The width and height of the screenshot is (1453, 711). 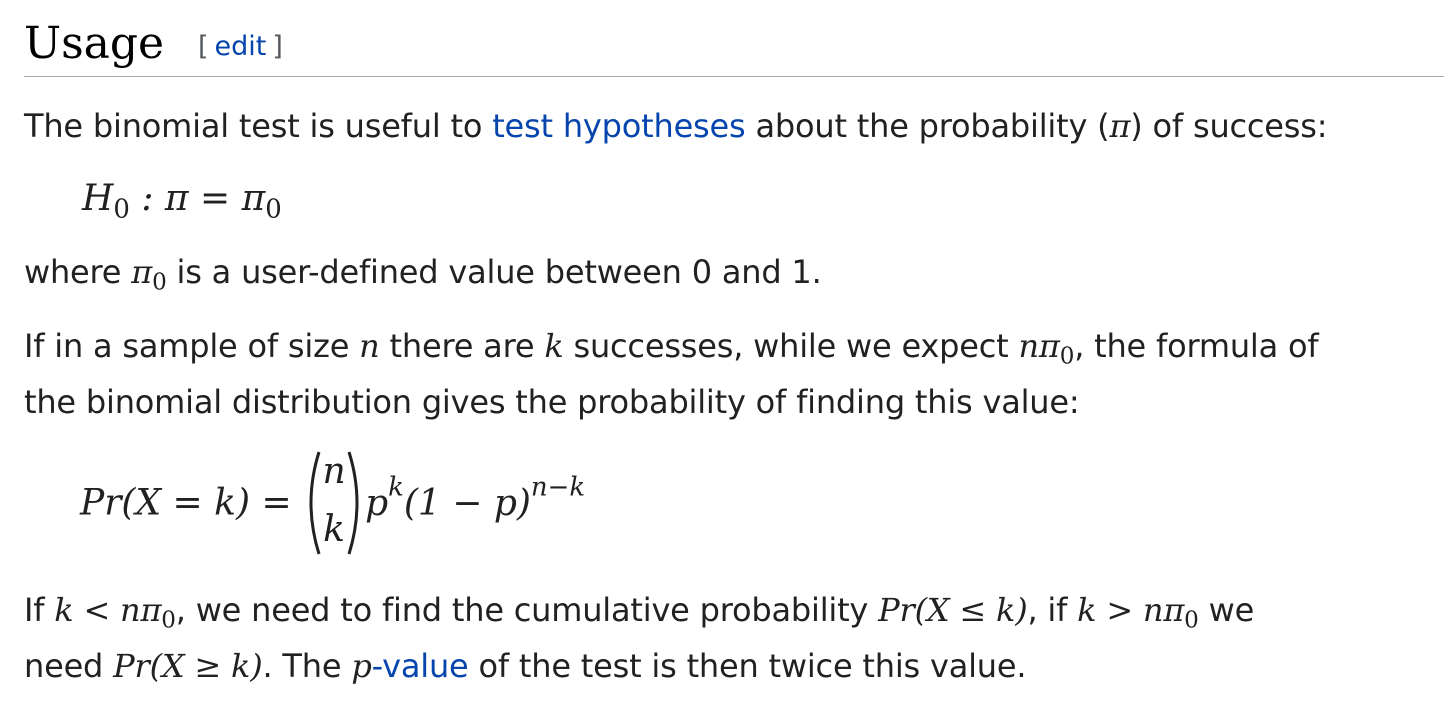 What do you see at coordinates (197, 198) in the screenshot?
I see `math-text: : π = π` at bounding box center [197, 198].